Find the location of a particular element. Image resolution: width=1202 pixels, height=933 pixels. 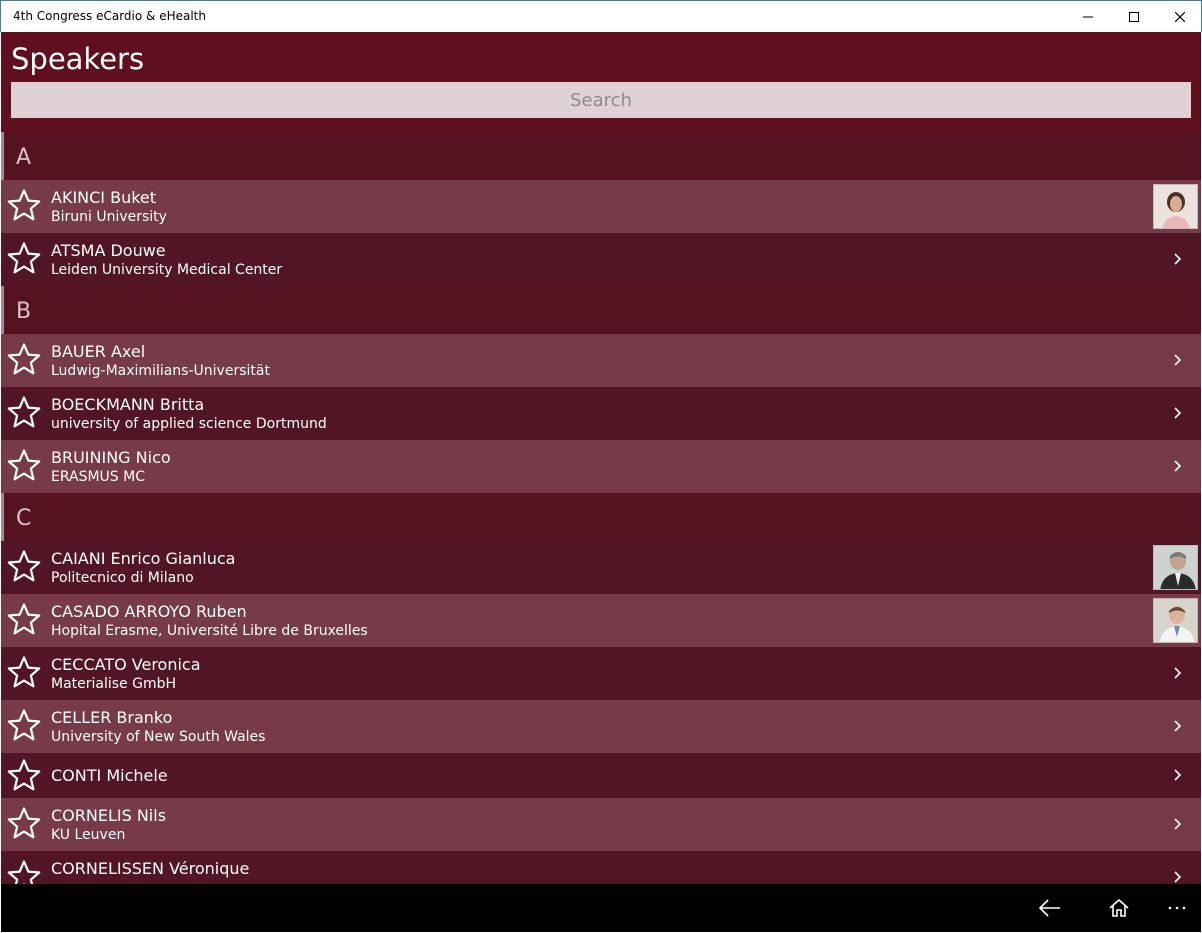

maximize-button is located at coordinates (1134, 17).